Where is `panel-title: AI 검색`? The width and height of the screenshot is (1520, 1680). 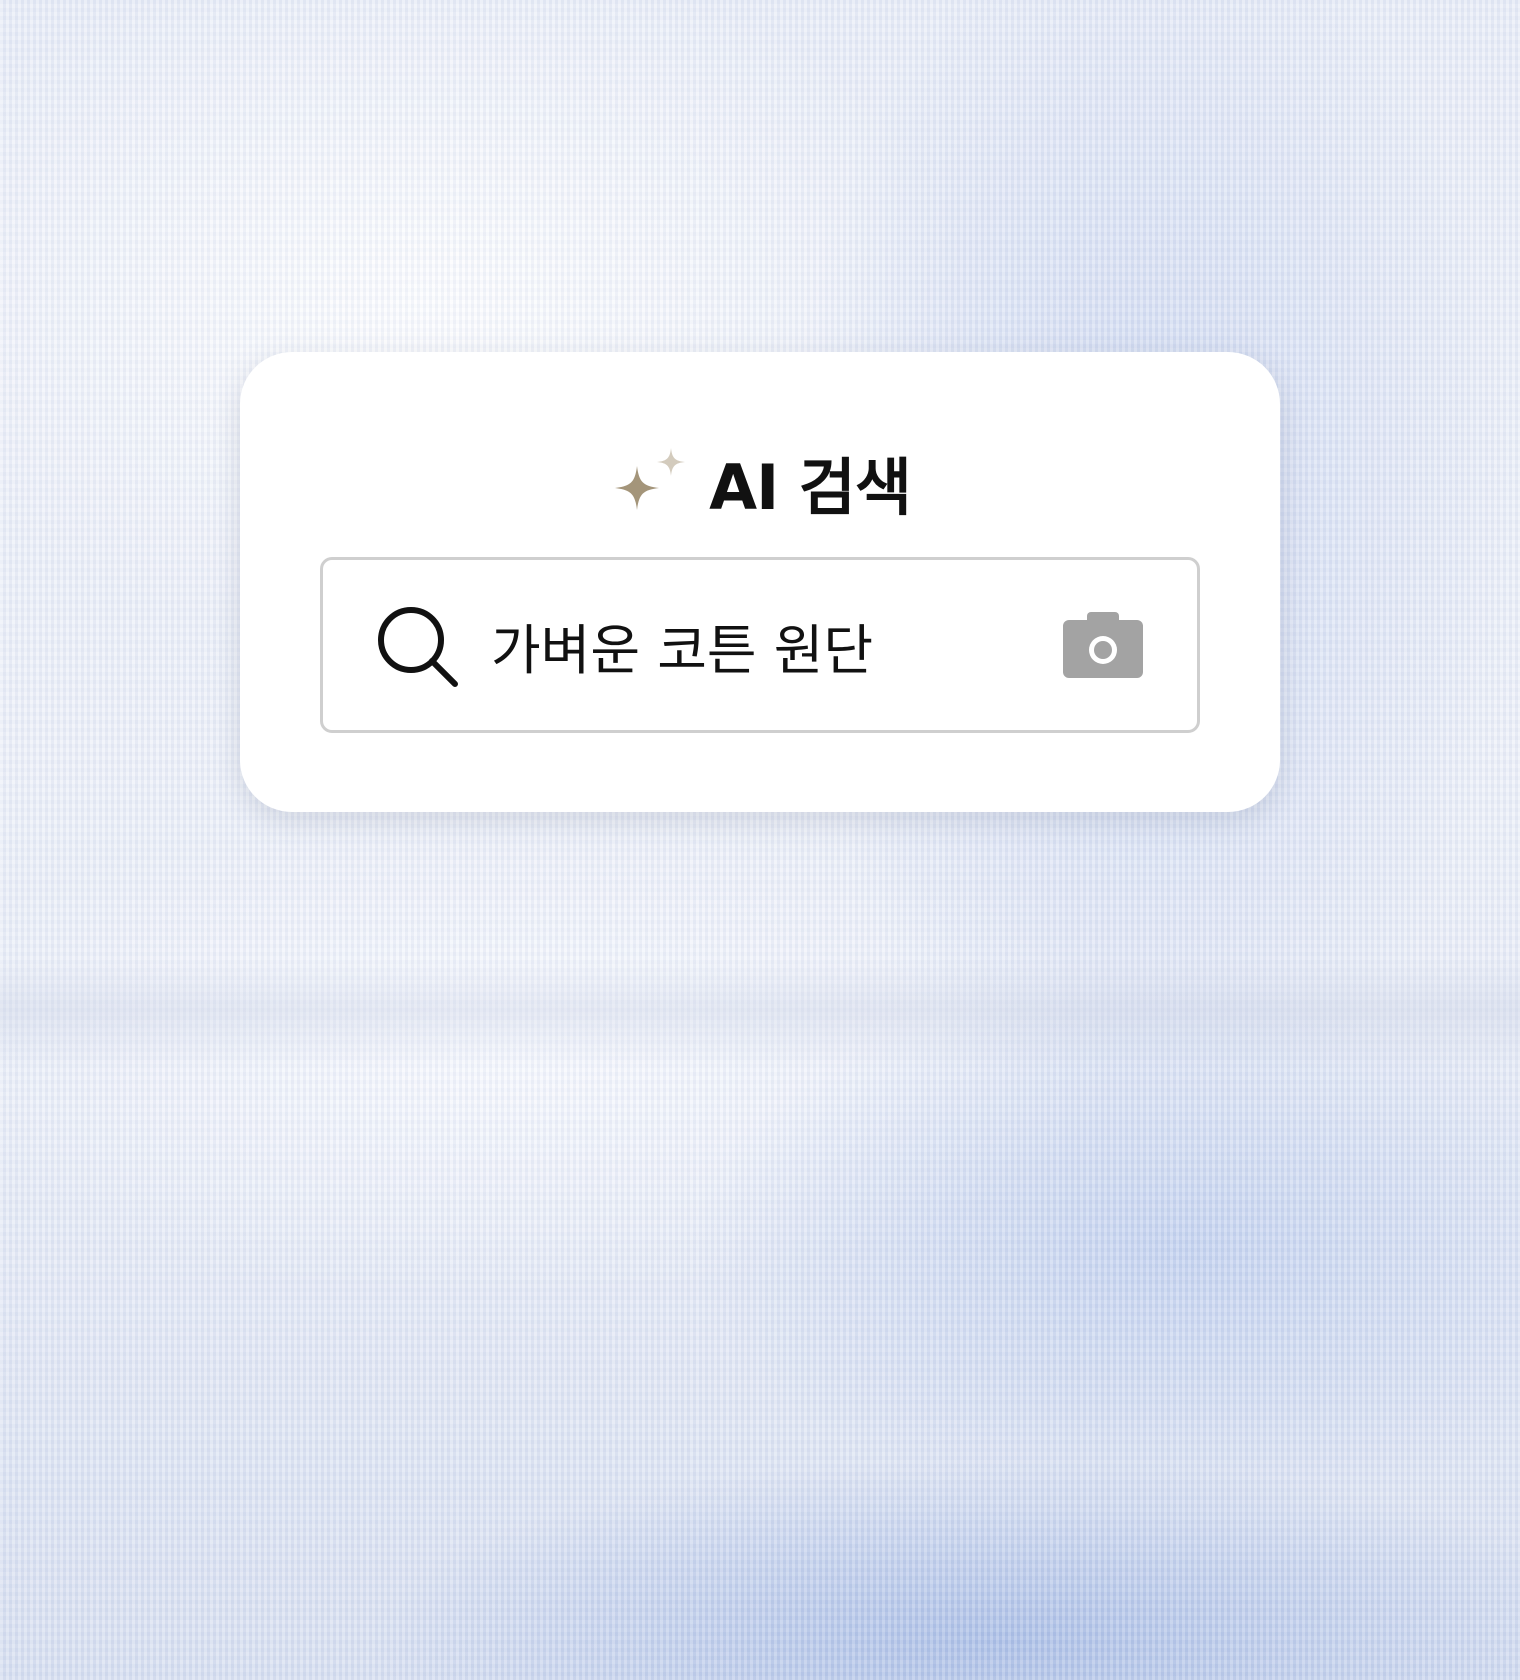 panel-title: AI 검색 is located at coordinates (810, 487).